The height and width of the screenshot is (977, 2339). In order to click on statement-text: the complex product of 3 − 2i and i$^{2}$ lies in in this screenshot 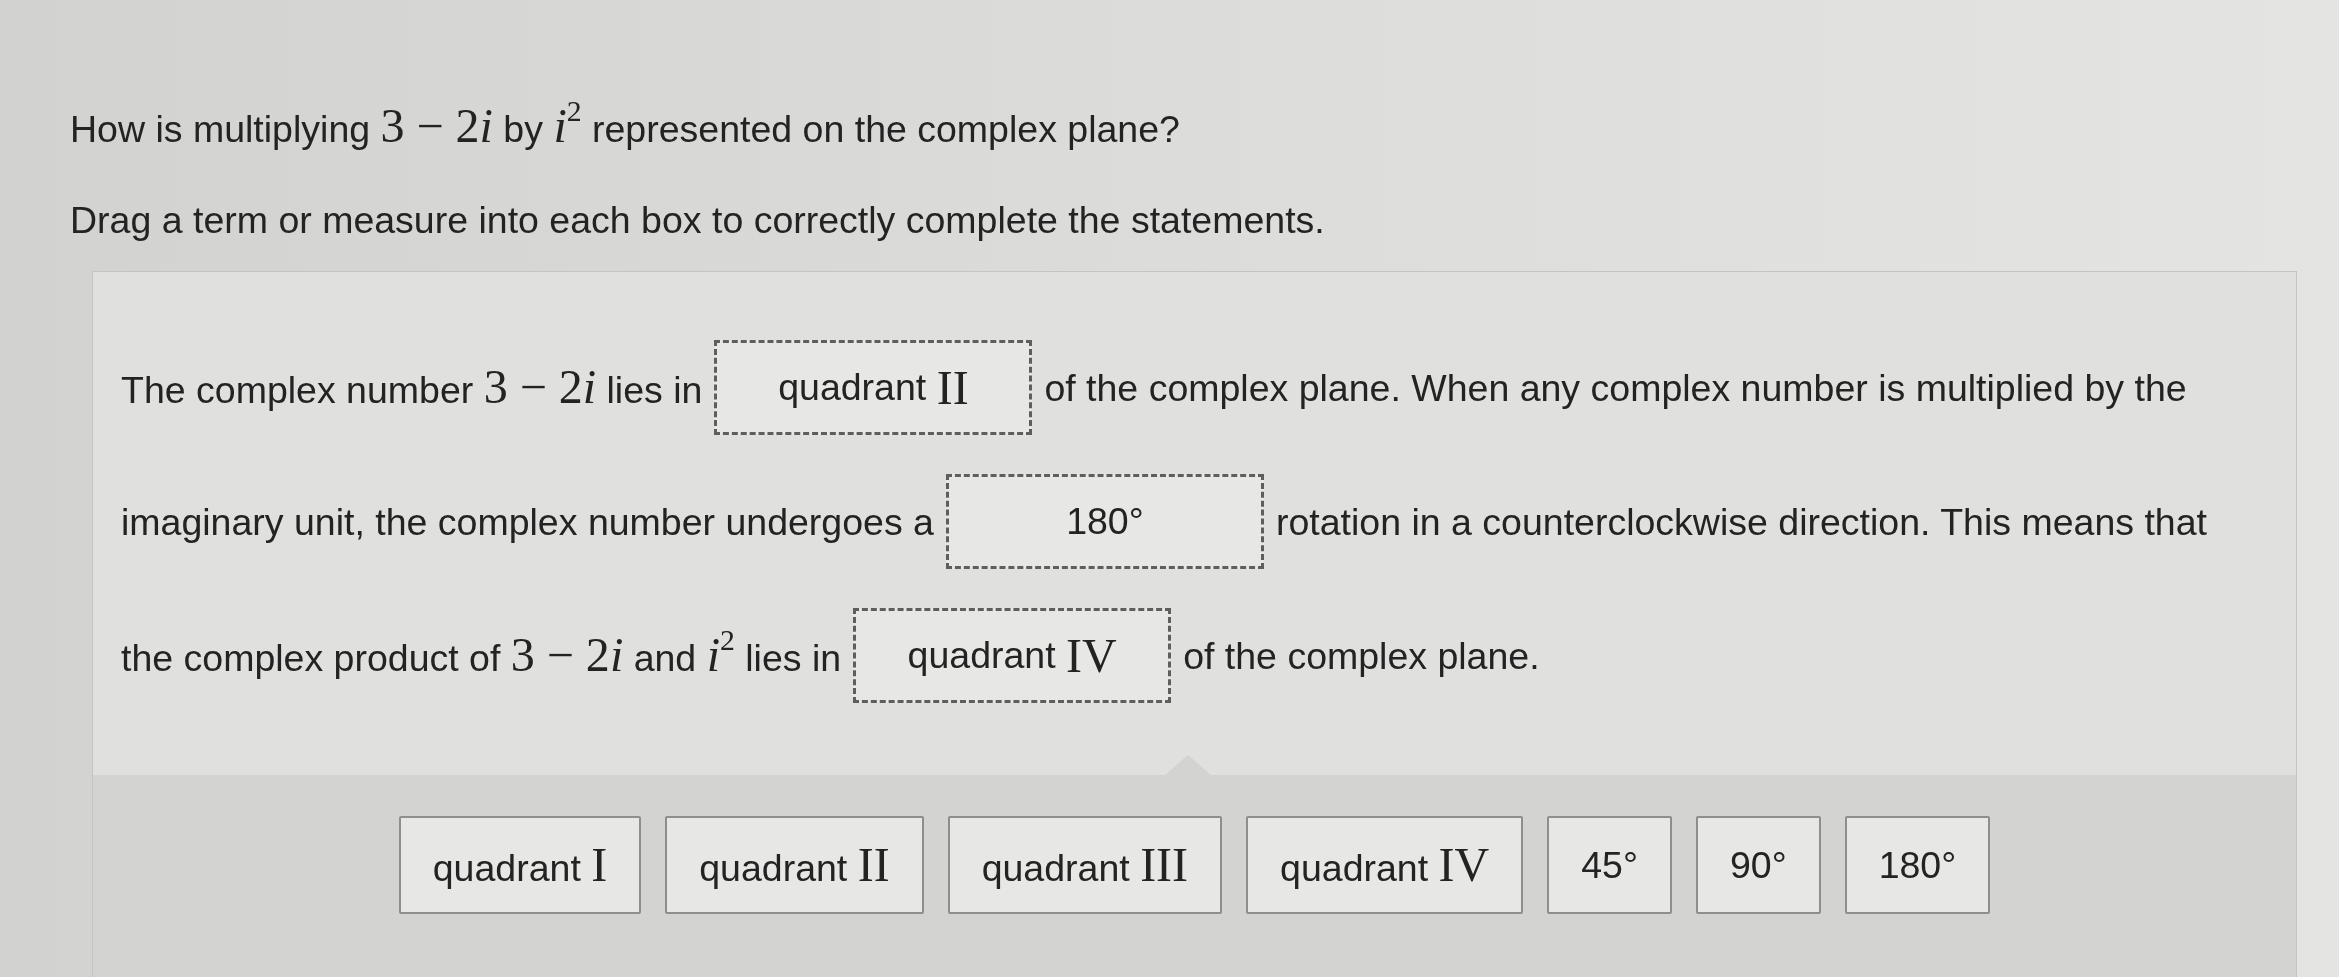, I will do `click(481, 655)`.